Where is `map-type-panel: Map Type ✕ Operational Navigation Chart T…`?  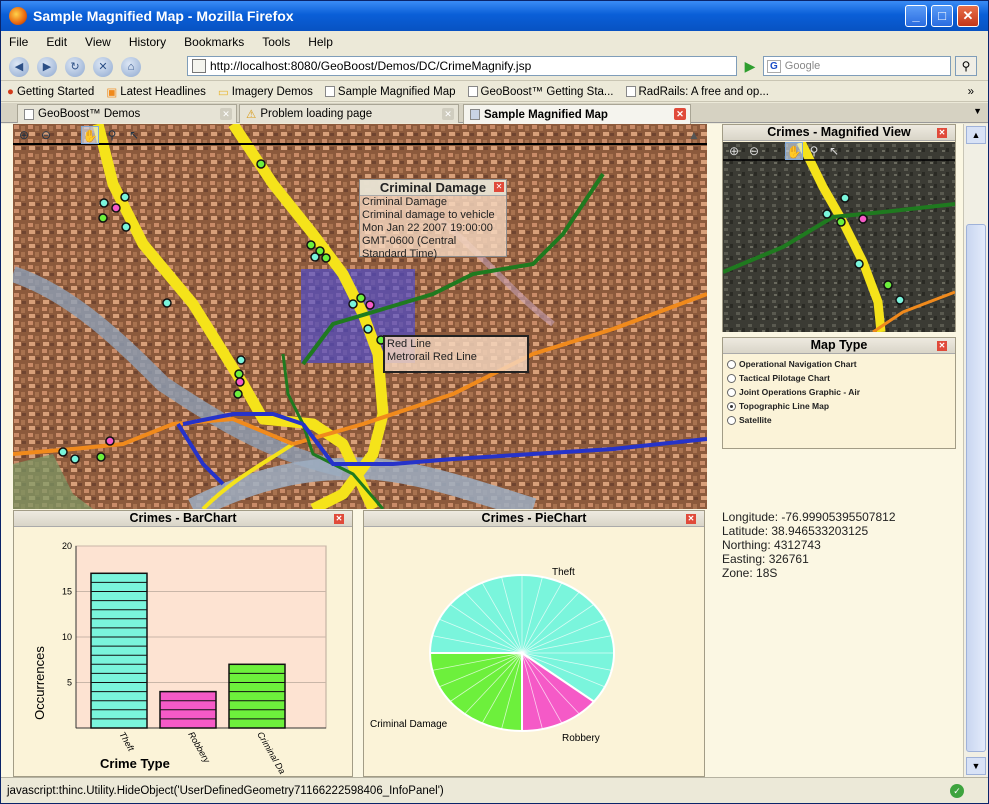
map-type-panel: Map Type ✕ Operational Navigation Chart T… is located at coordinates (839, 393).